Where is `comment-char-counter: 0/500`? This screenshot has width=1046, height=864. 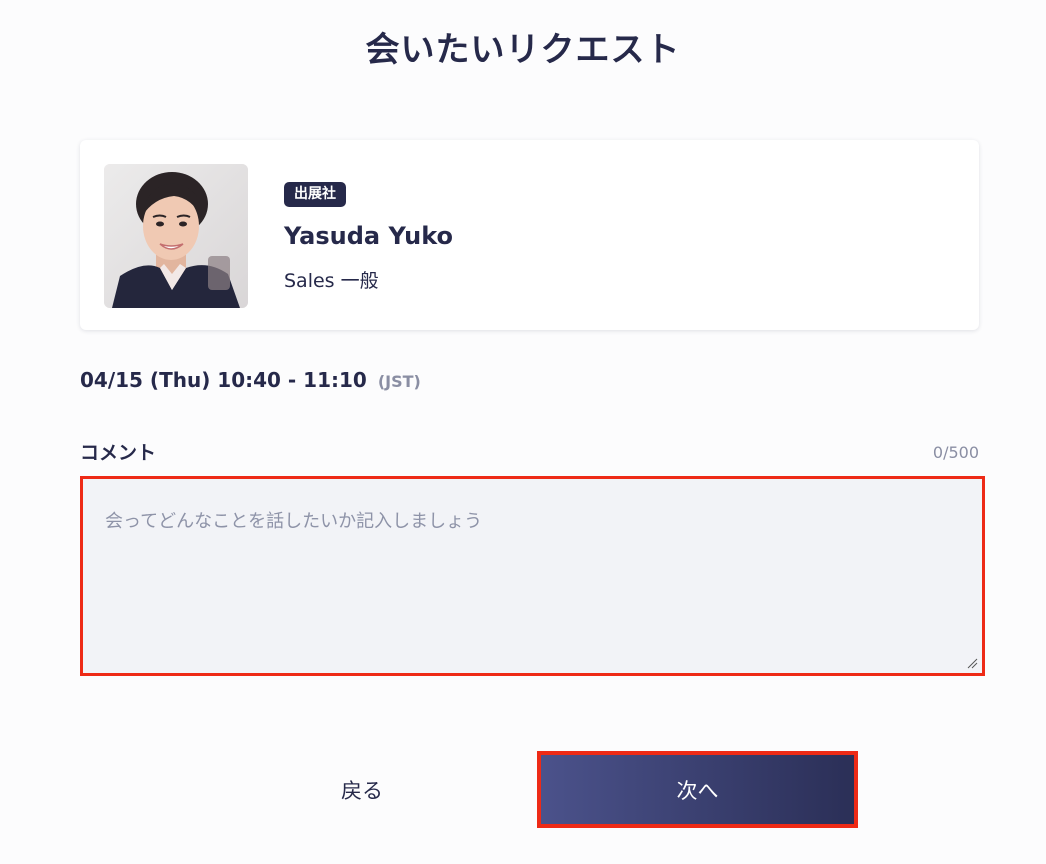 comment-char-counter: 0/500 is located at coordinates (955, 452).